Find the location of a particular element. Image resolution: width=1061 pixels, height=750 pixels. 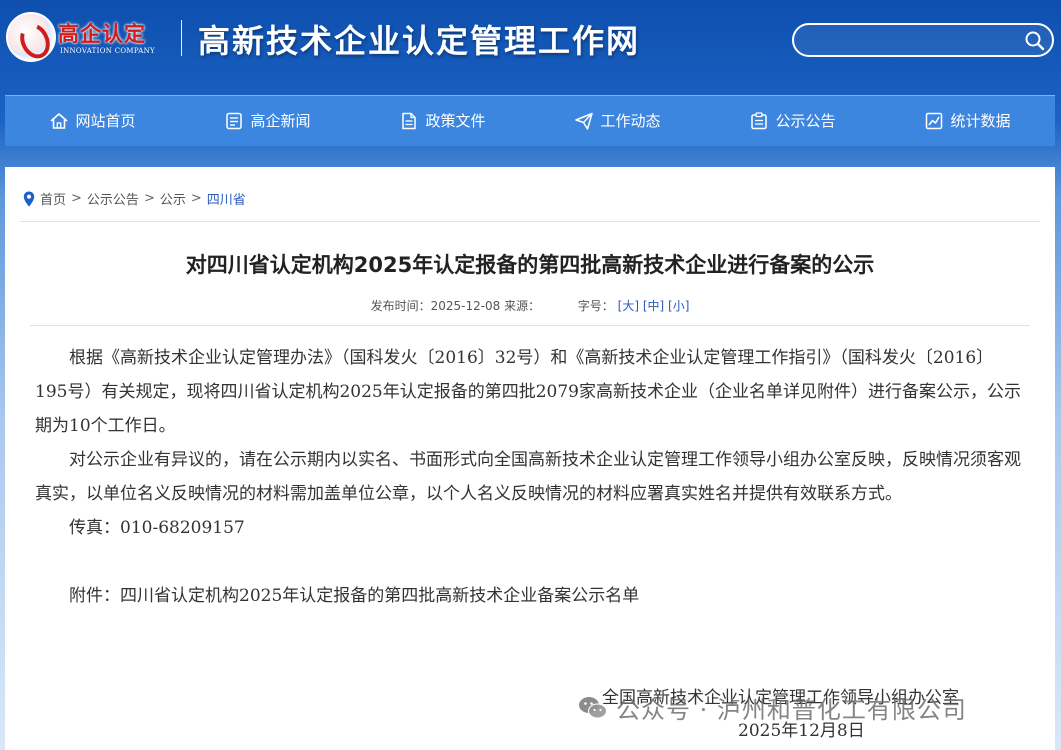

document-icon is located at coordinates (409, 120).